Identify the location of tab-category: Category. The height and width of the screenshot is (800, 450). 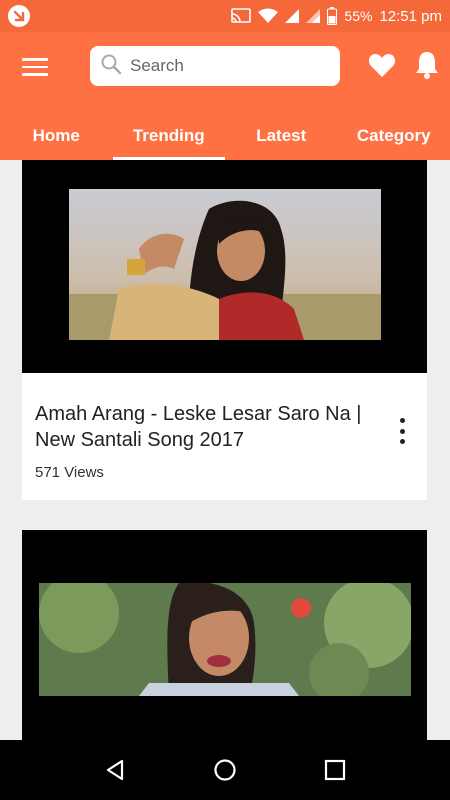
(394, 136).